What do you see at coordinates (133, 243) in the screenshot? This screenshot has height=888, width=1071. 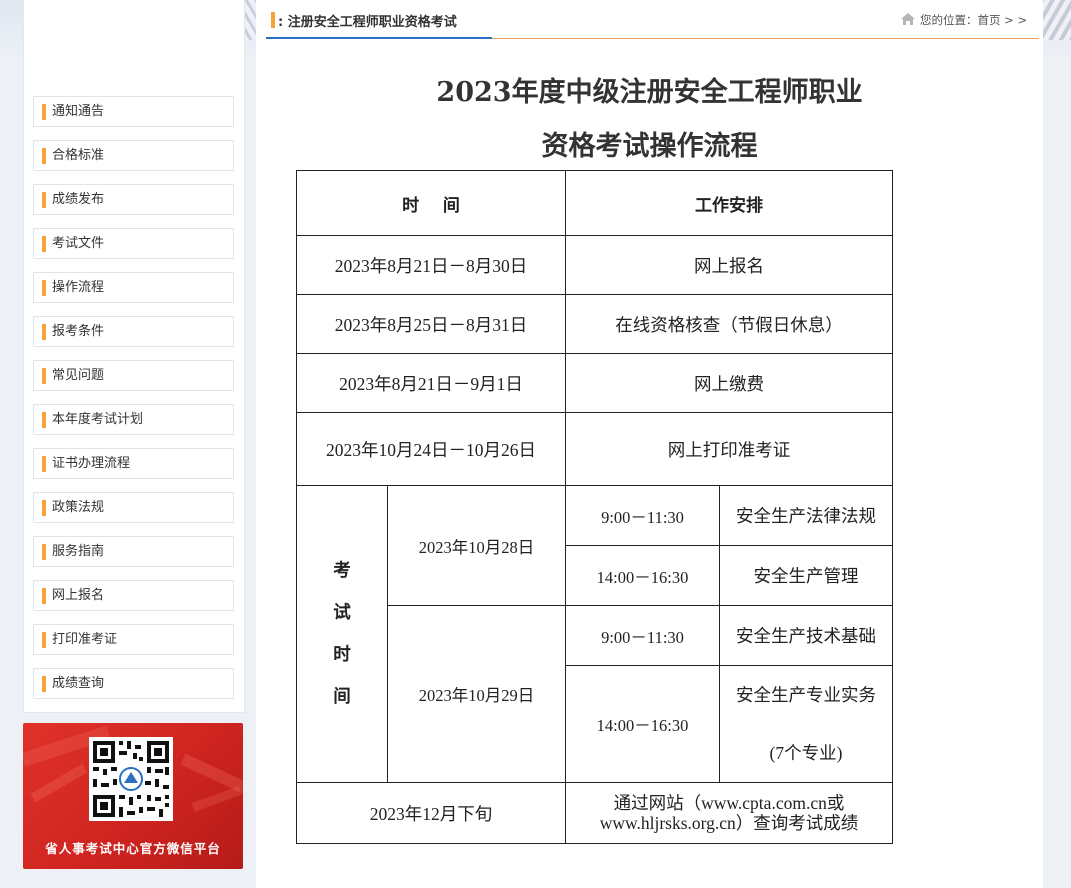 I see `sidebar-item-exam-documents: 考试文件` at bounding box center [133, 243].